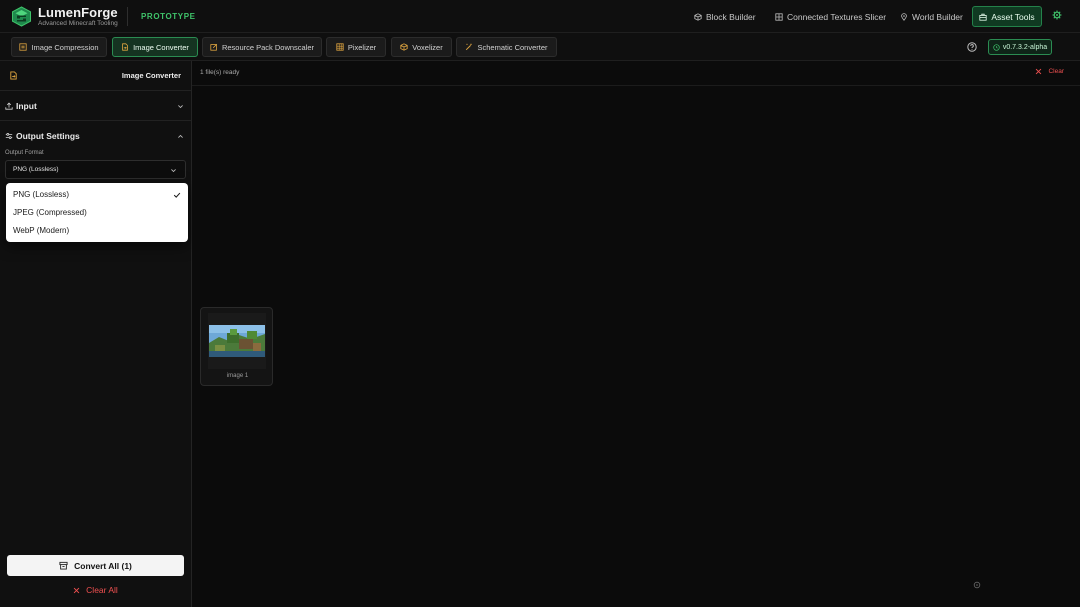 The image size is (1080, 607). What do you see at coordinates (127, 16) in the screenshot?
I see `brand-divider` at bounding box center [127, 16].